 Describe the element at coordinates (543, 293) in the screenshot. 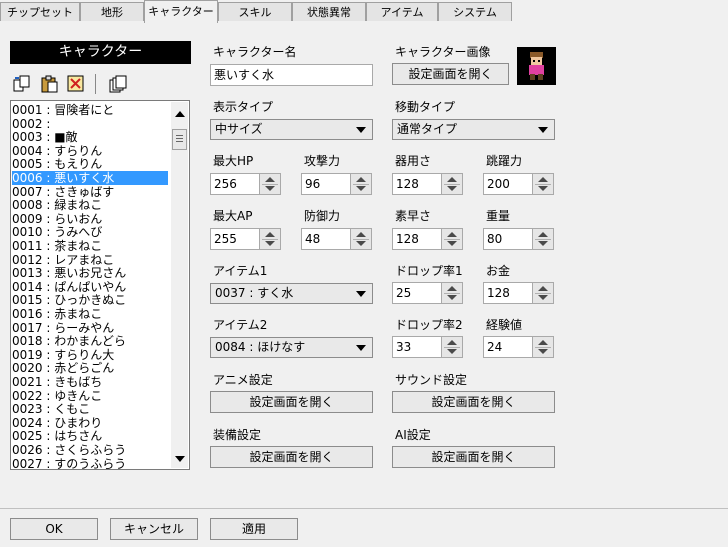

I see `money-spinner` at that location.